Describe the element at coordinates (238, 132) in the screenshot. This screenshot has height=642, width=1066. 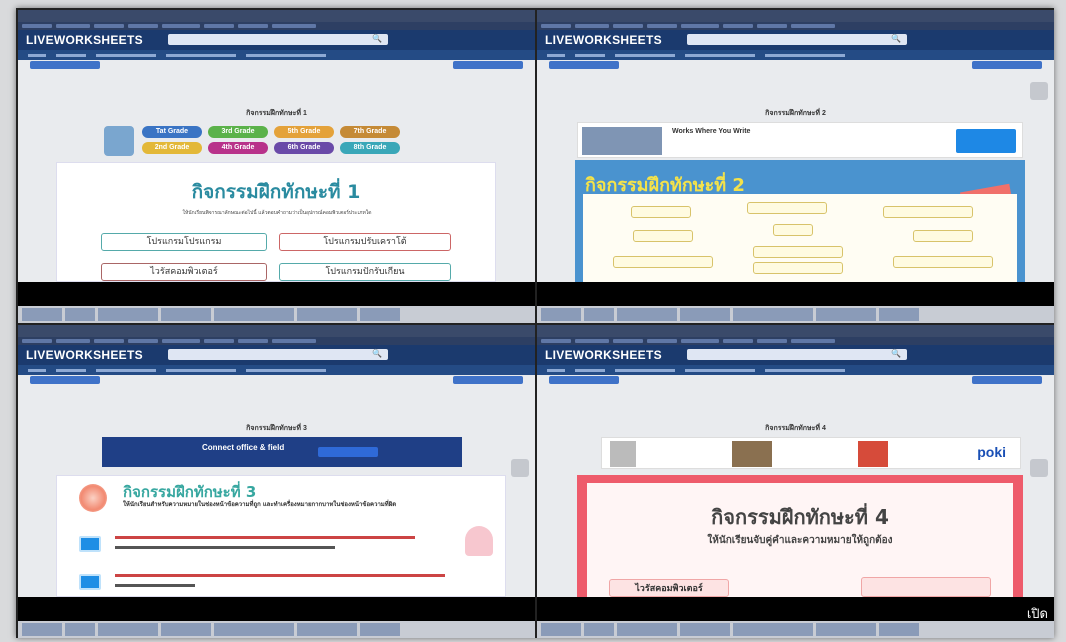
I see `grade-button: 3rd Grade` at that location.